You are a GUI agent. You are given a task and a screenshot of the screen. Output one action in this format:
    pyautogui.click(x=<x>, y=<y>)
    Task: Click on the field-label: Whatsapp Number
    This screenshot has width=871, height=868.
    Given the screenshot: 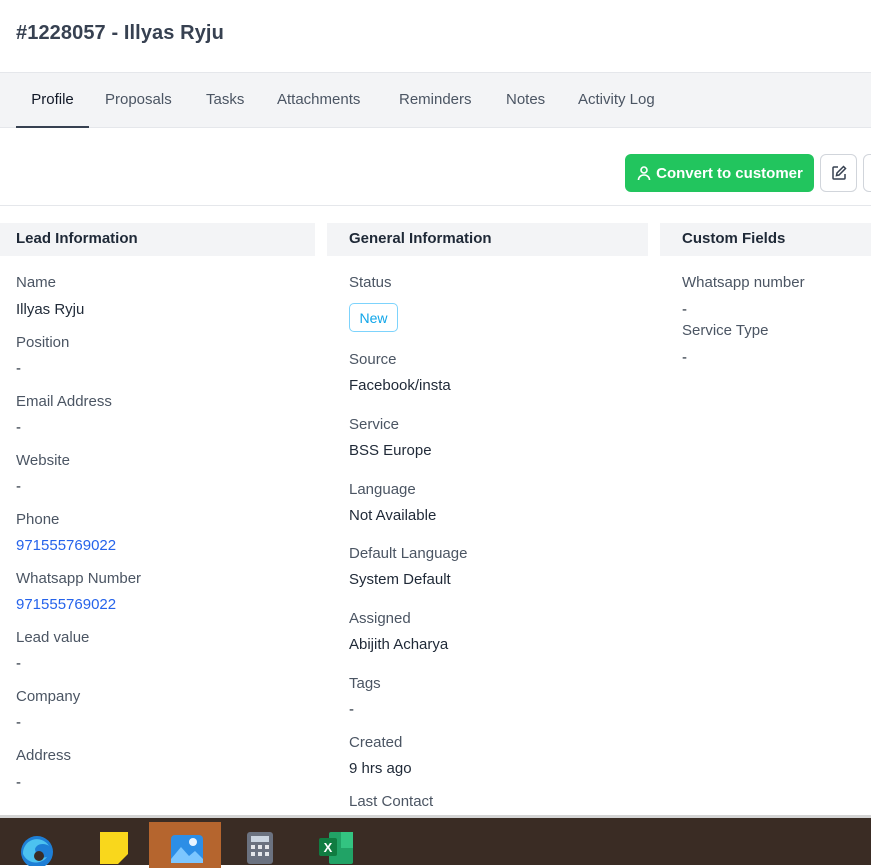 What is the action you would take?
    pyautogui.click(x=79, y=578)
    